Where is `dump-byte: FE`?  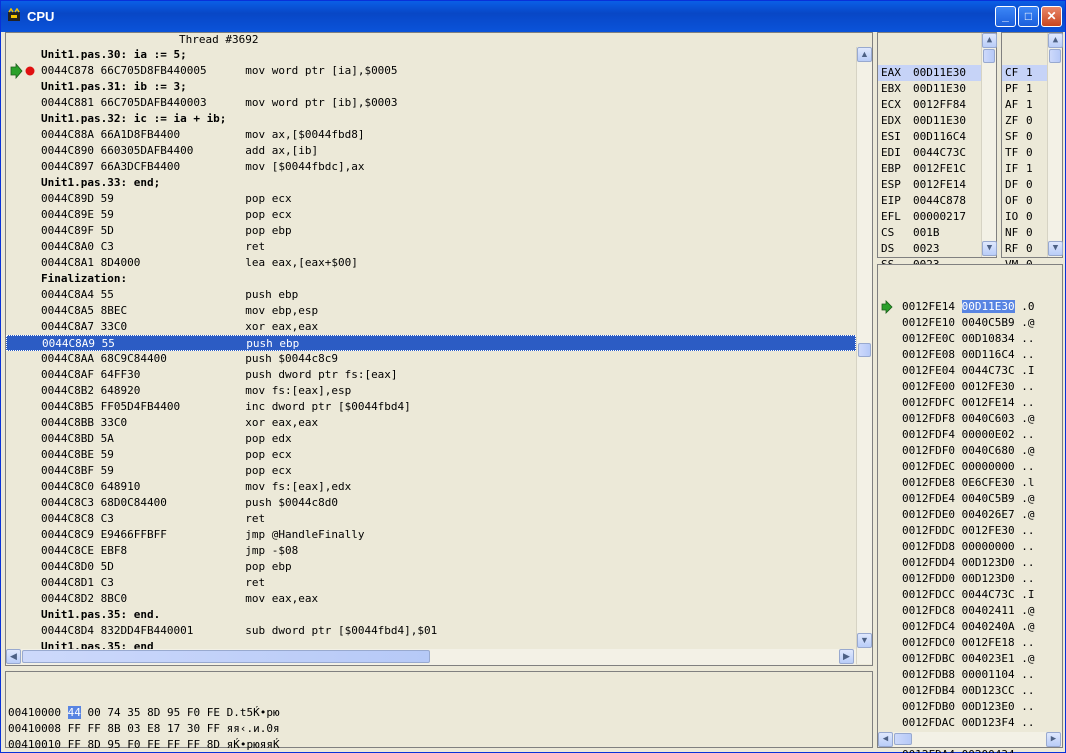
dump-byte: FE is located at coordinates (153, 744).